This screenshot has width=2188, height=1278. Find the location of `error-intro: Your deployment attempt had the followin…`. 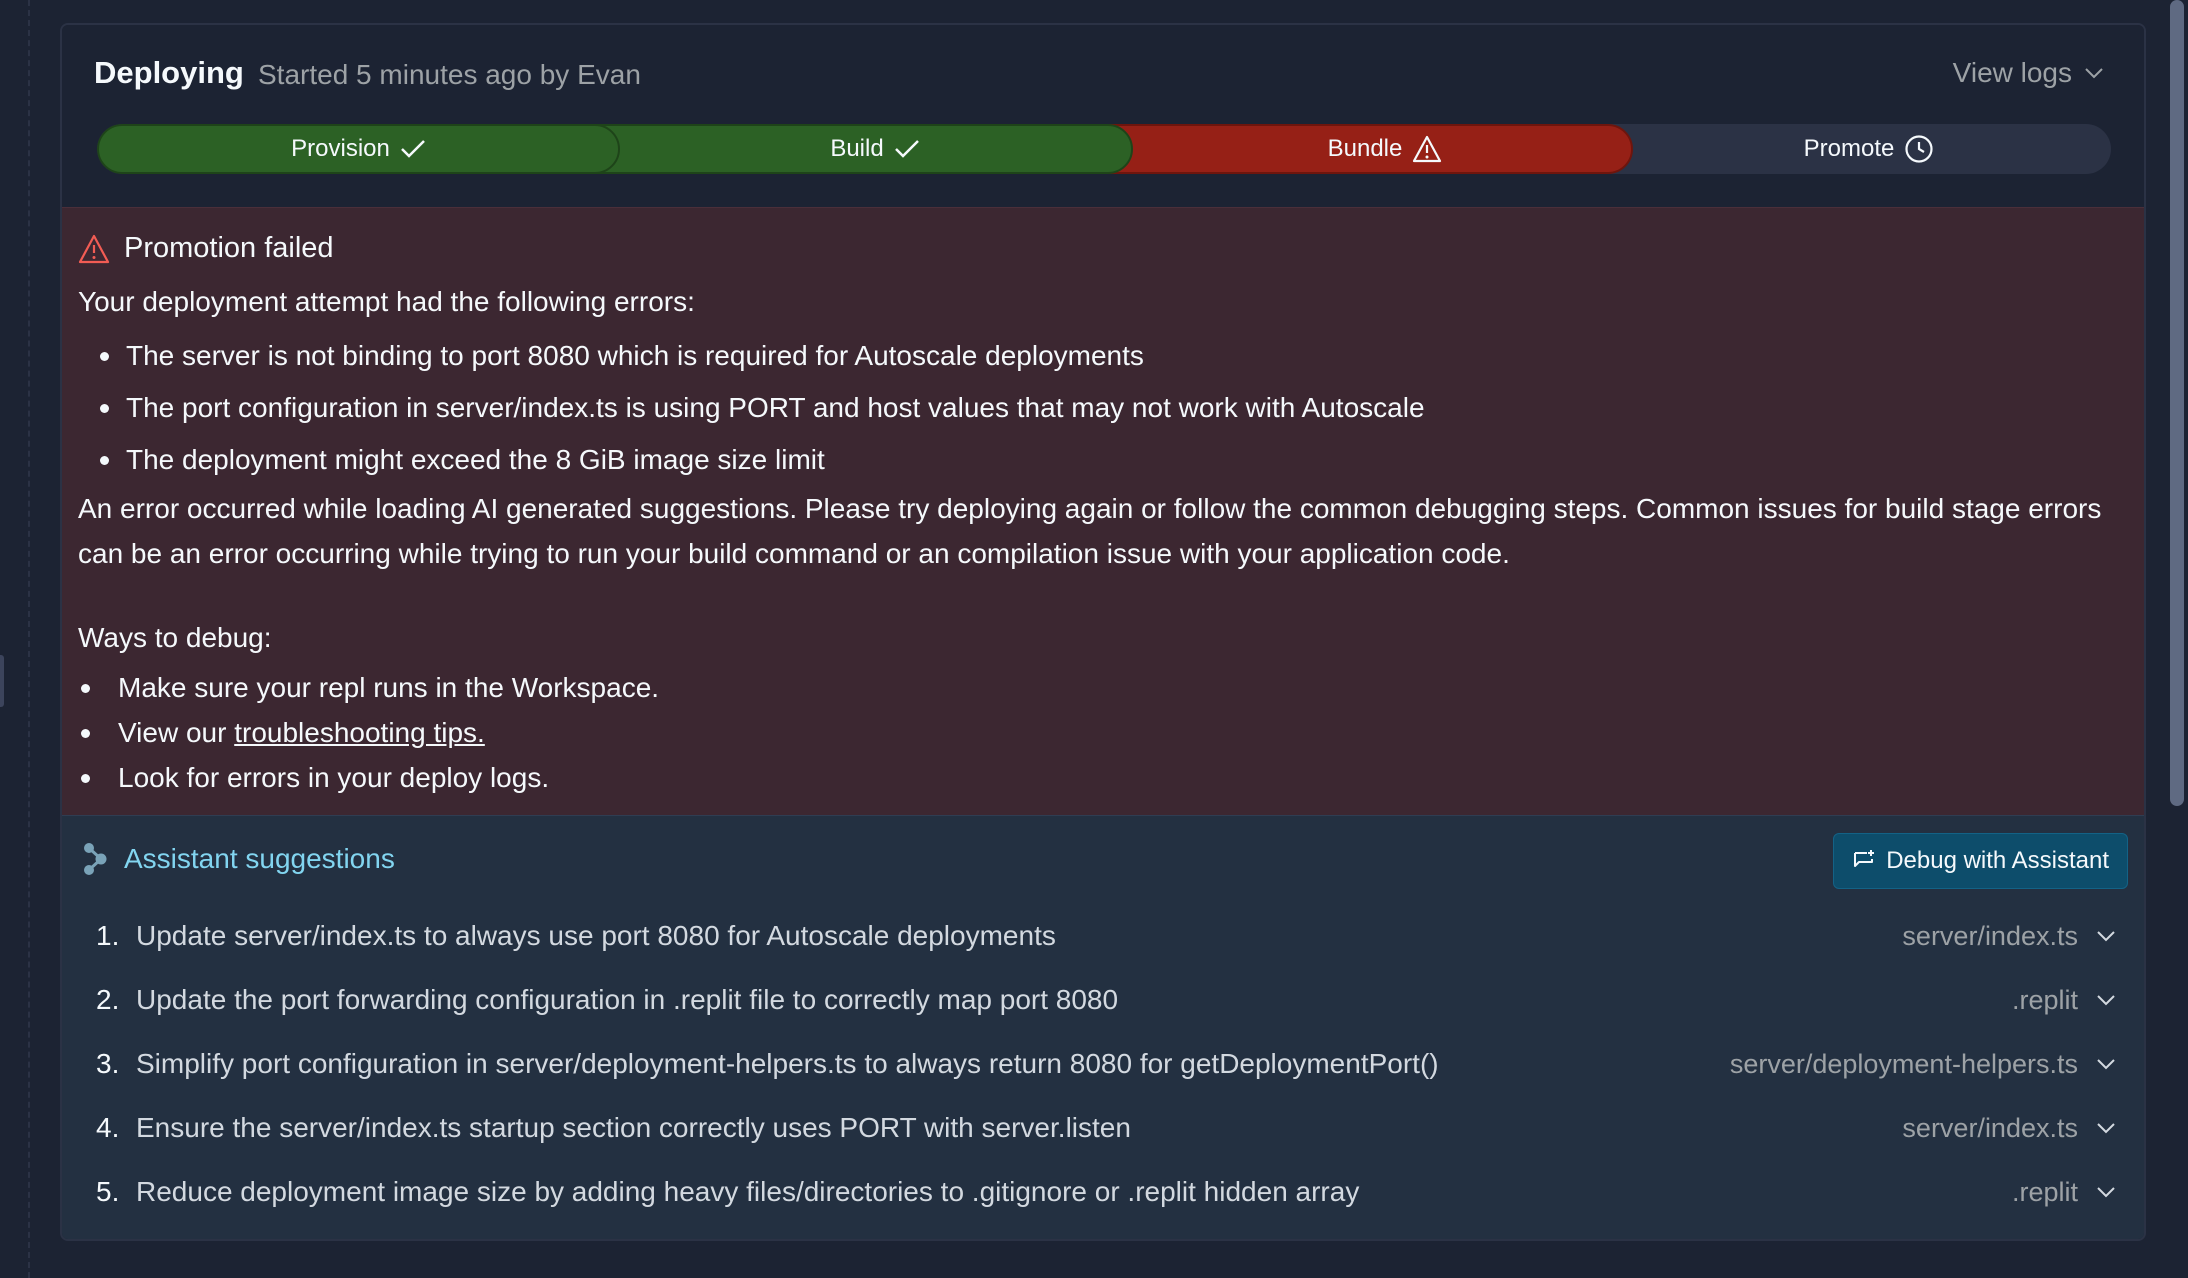

error-intro: Your deployment attempt had the followin… is located at coordinates (386, 301).